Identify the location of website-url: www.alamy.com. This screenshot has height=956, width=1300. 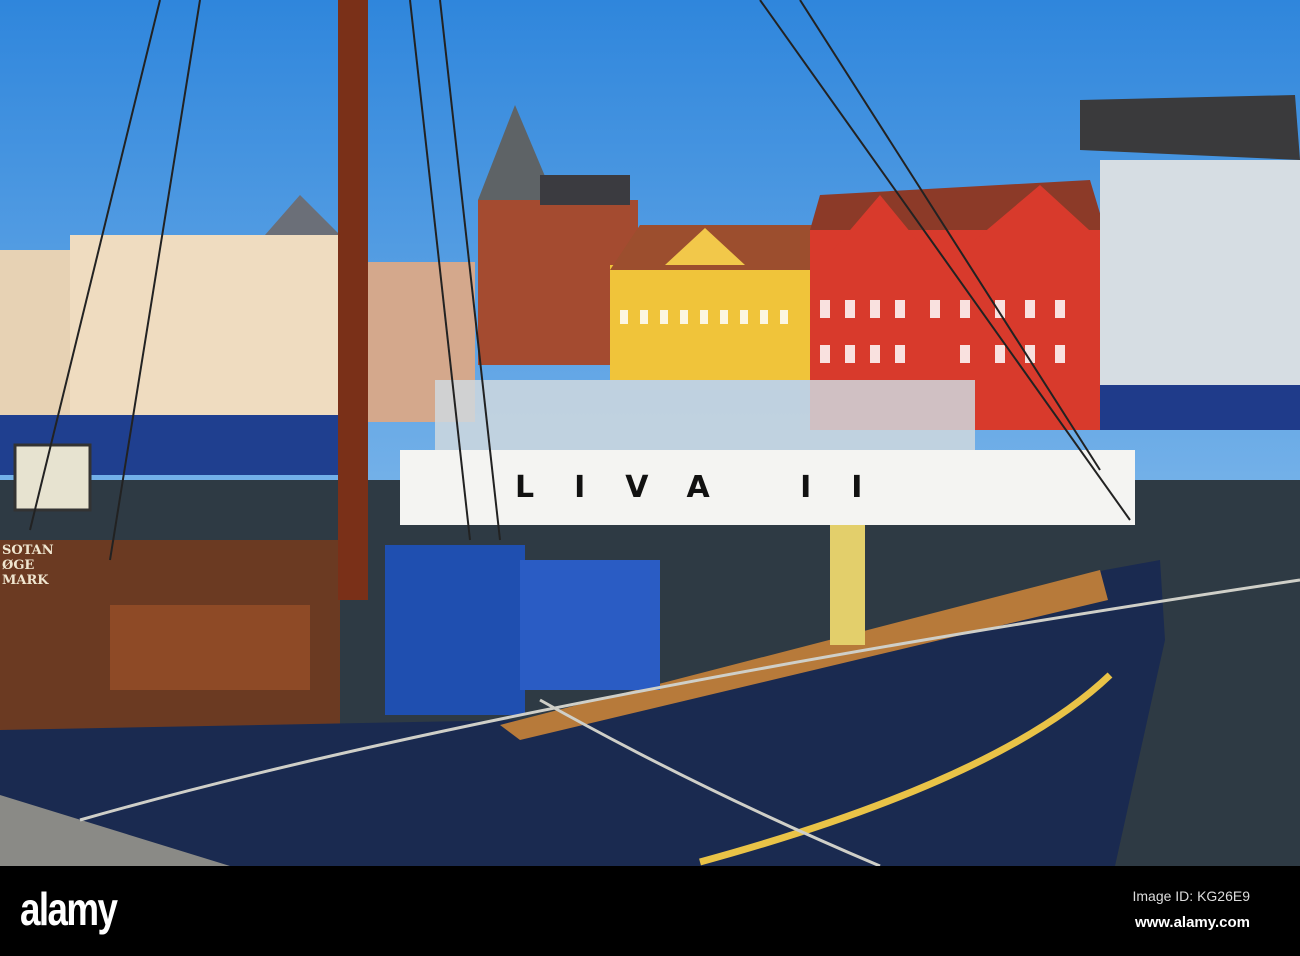
(1192, 922).